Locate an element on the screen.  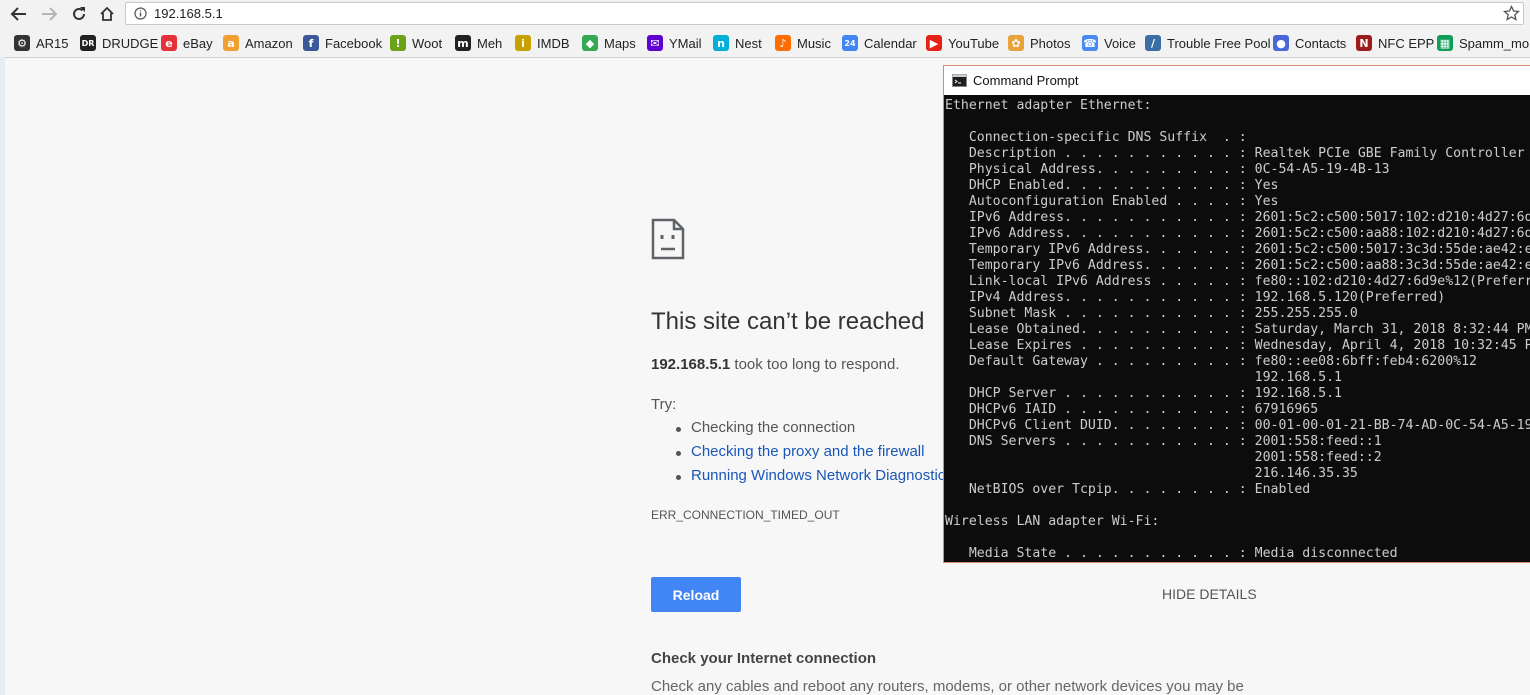
bookmark-youtube: ▶ YouTube is located at coordinates (962, 43).